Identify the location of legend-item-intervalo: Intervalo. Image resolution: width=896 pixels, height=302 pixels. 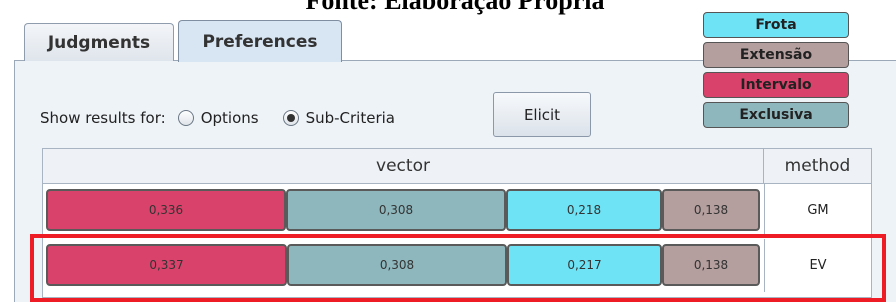
(776, 85).